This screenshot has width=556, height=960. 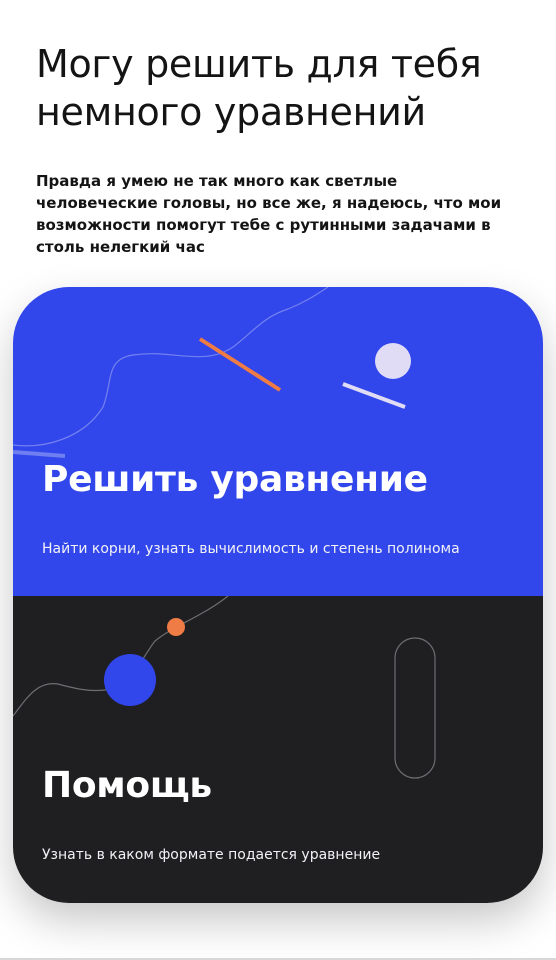 I want to click on help-card-title: Помощь, so click(x=127, y=785).